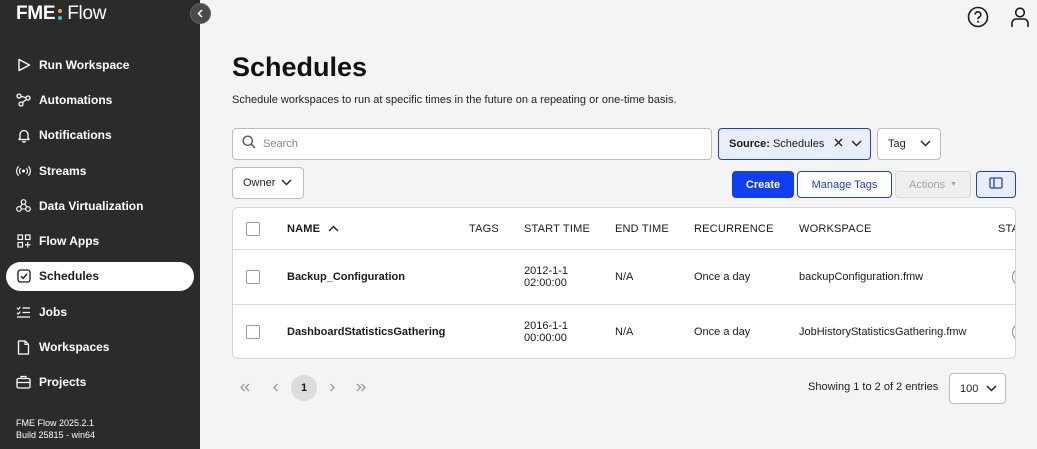 This screenshot has width=1037, height=449. I want to click on sidebar-item-label: Jobs, so click(53, 311).